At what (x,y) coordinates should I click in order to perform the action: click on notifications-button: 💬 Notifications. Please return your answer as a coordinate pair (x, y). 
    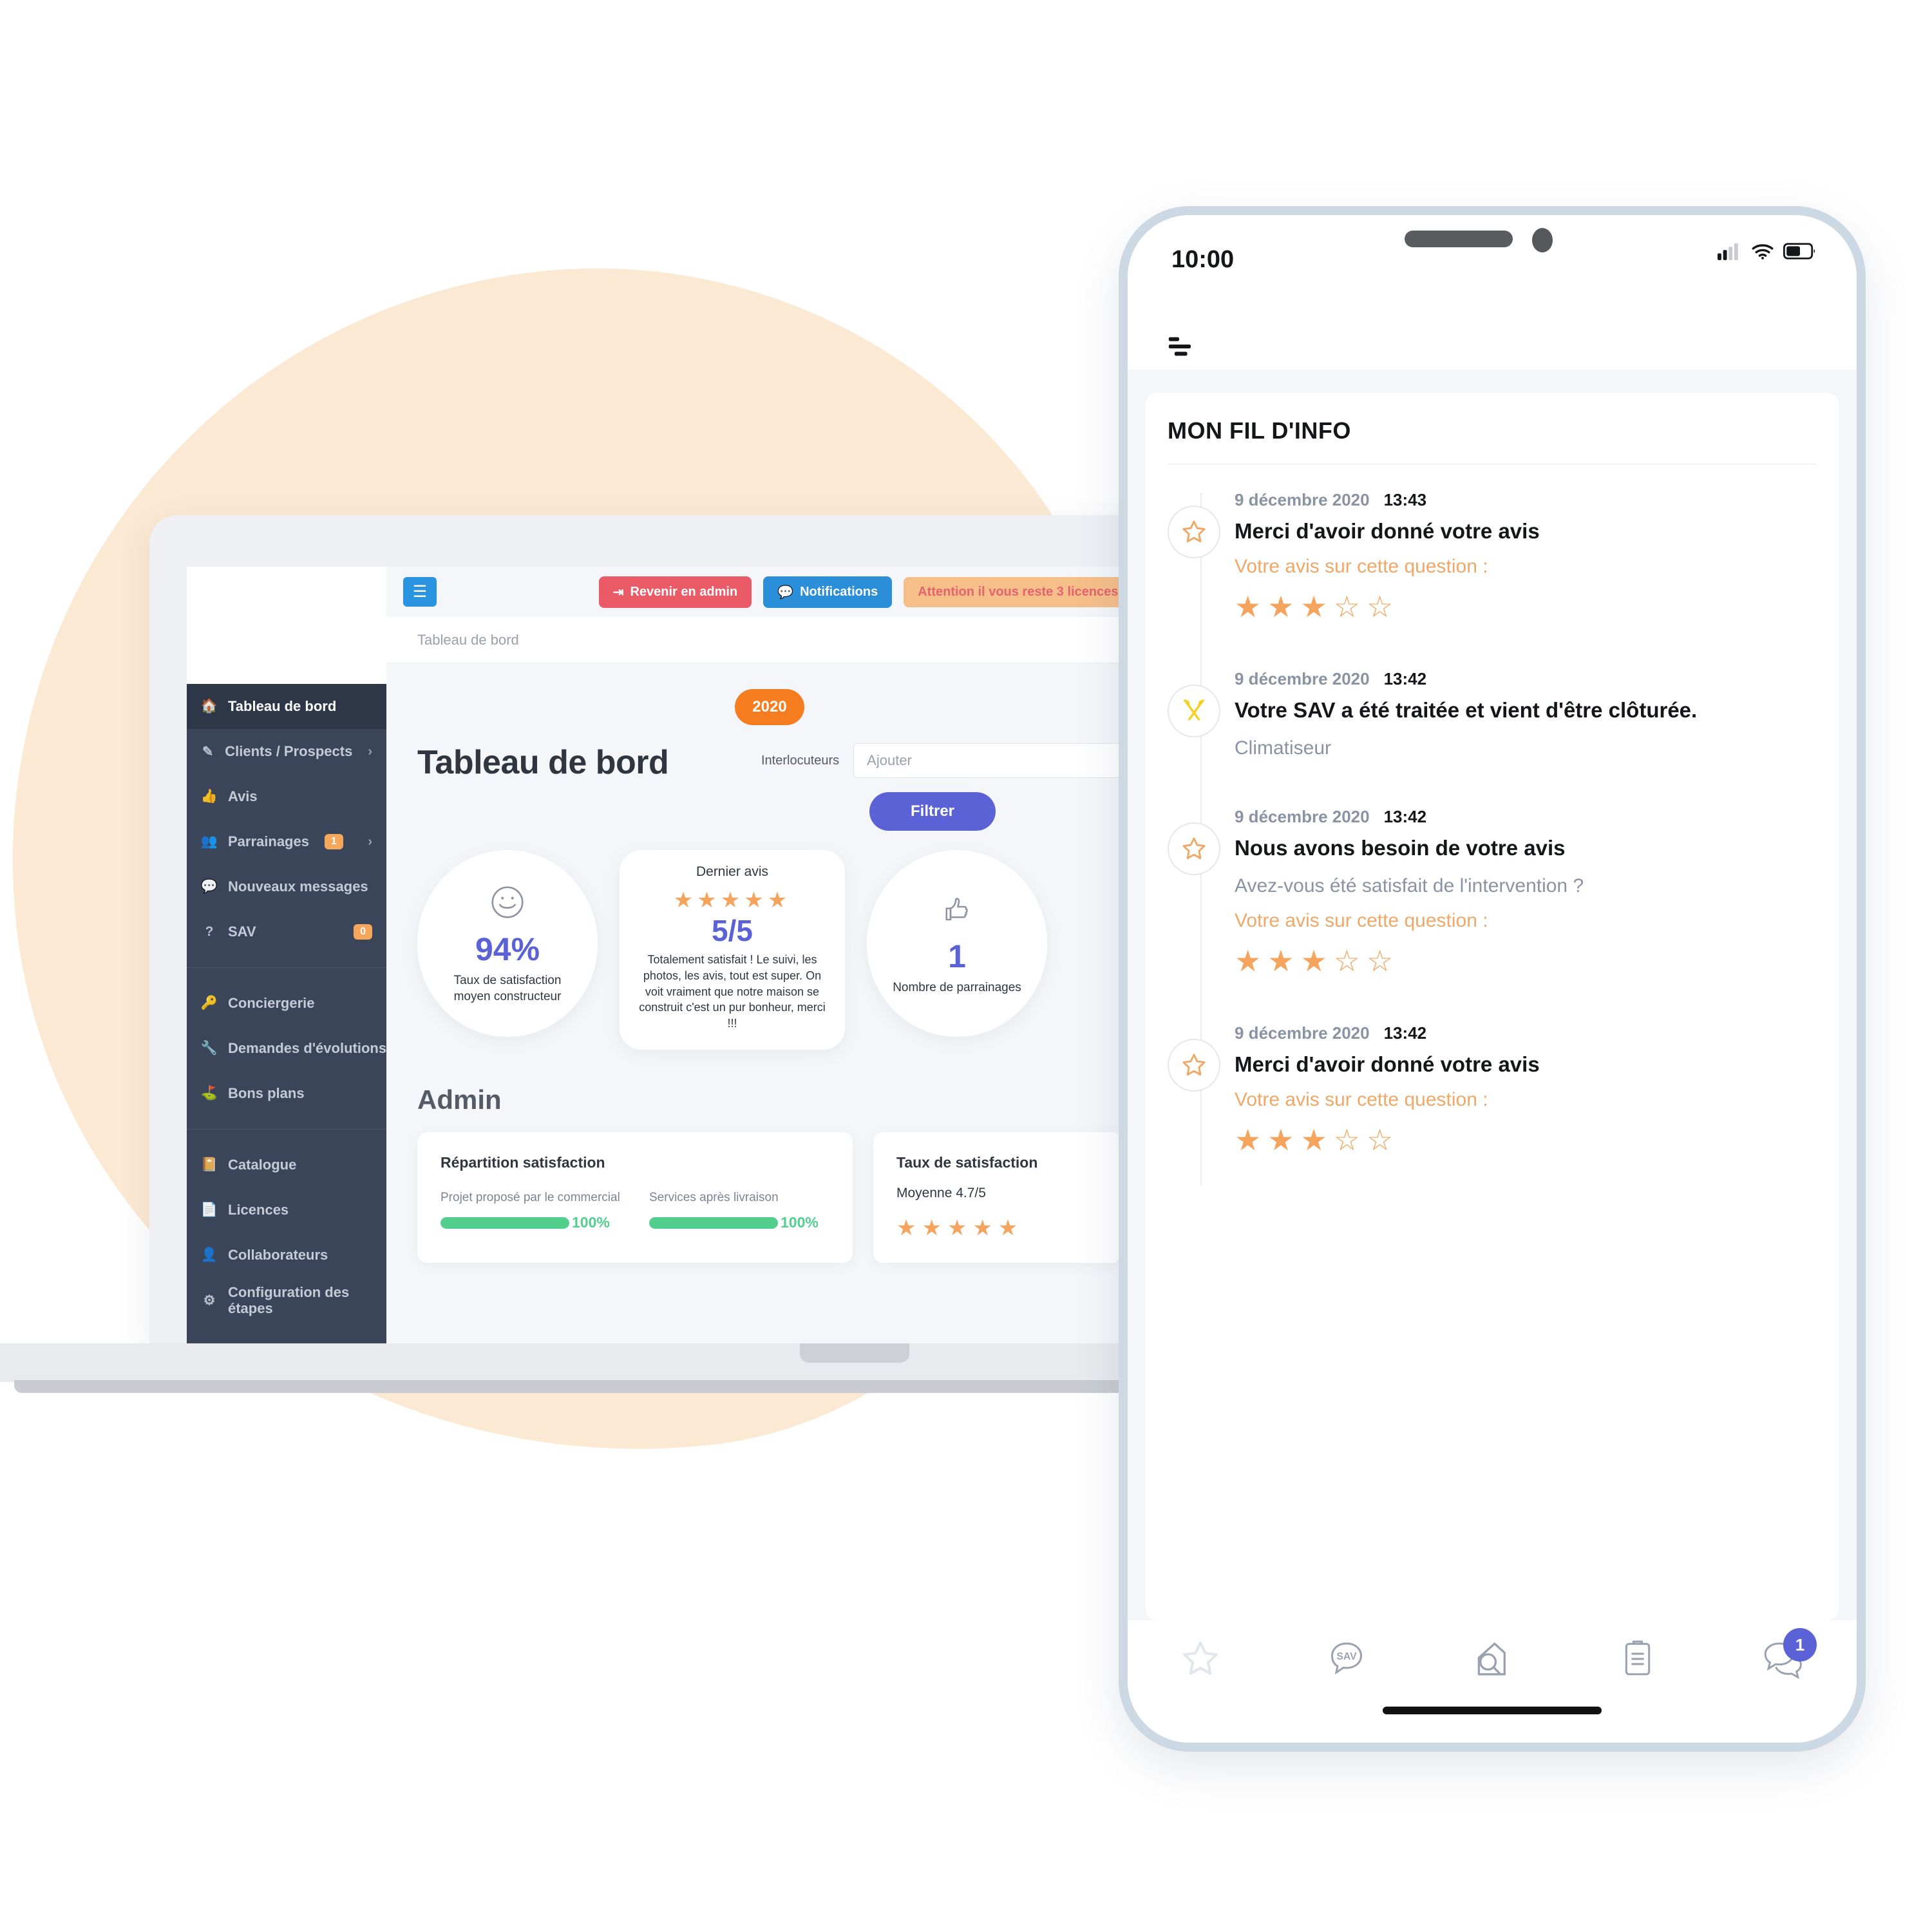
    Looking at the image, I should click on (828, 592).